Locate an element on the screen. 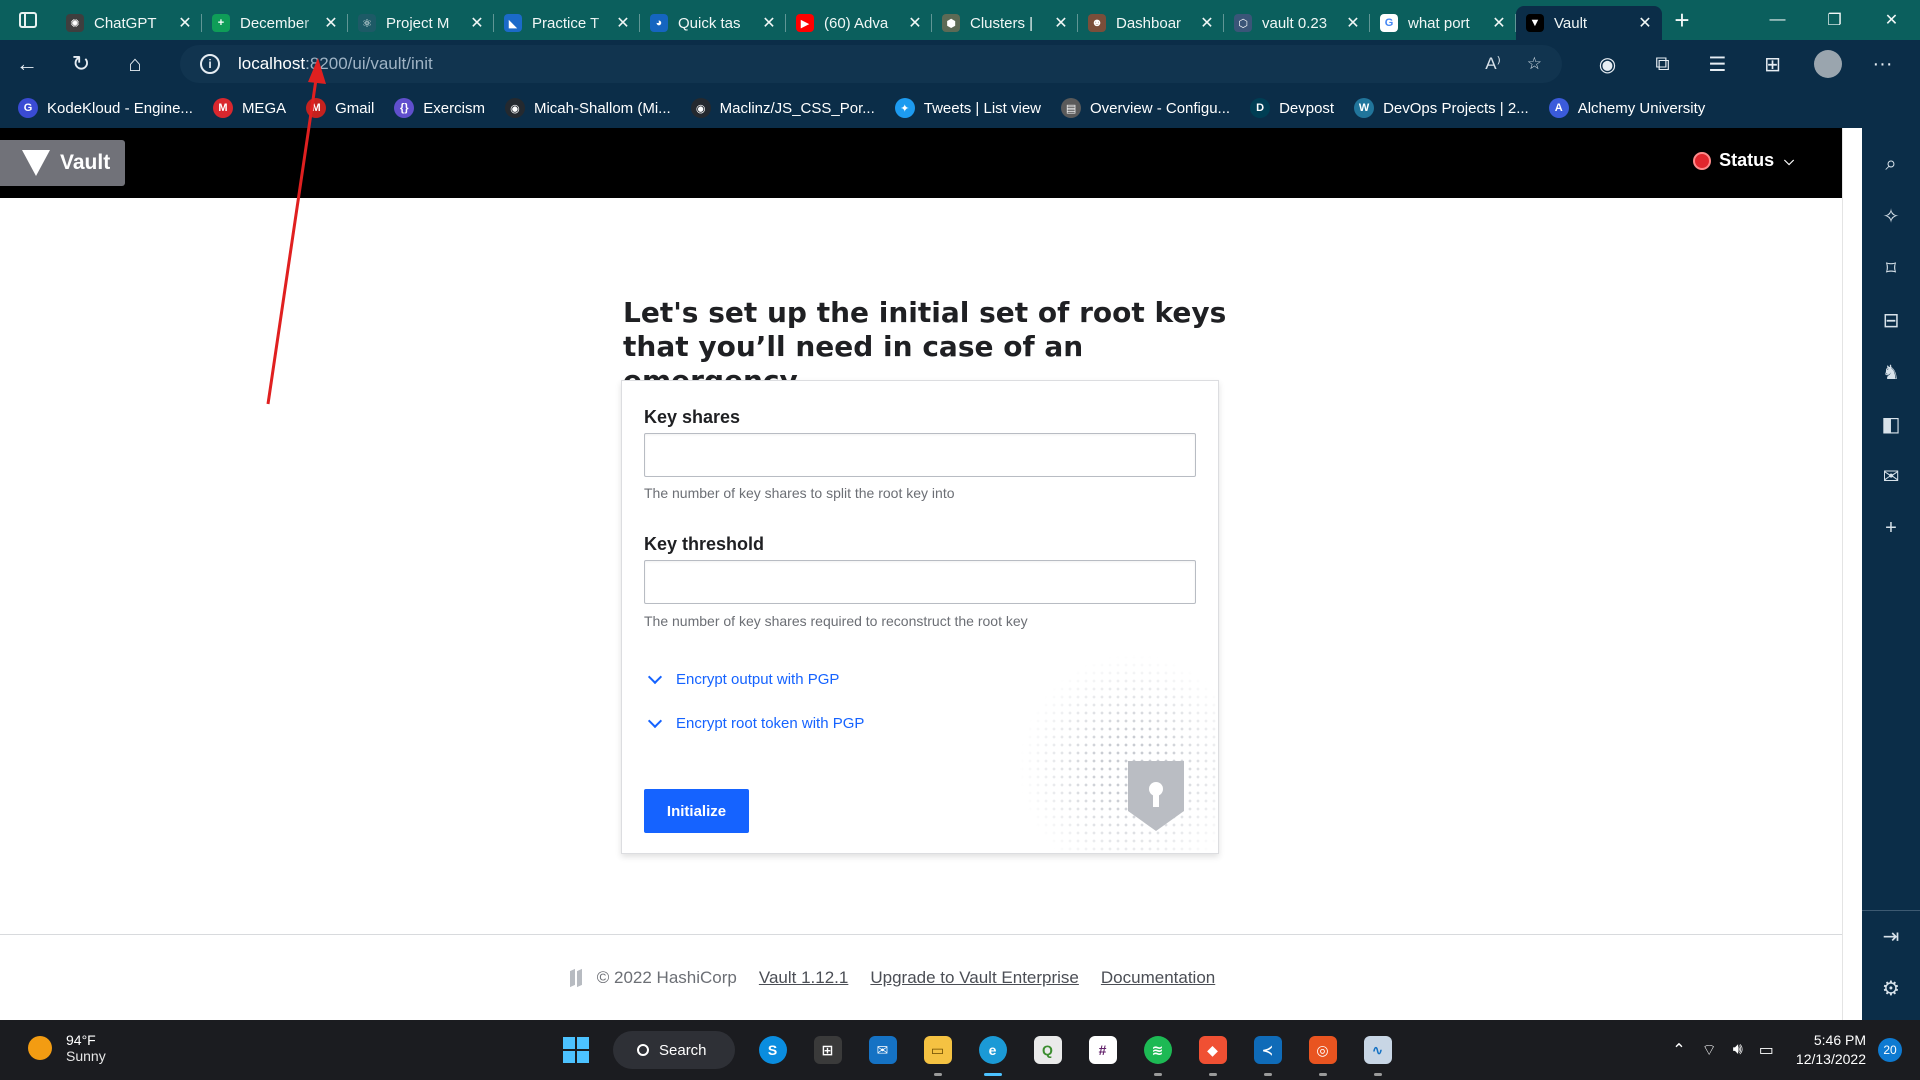 Image resolution: width=1920 pixels, height=1080 pixels. bookmark-item: ✦ Tweets | List view is located at coordinates (967, 108).